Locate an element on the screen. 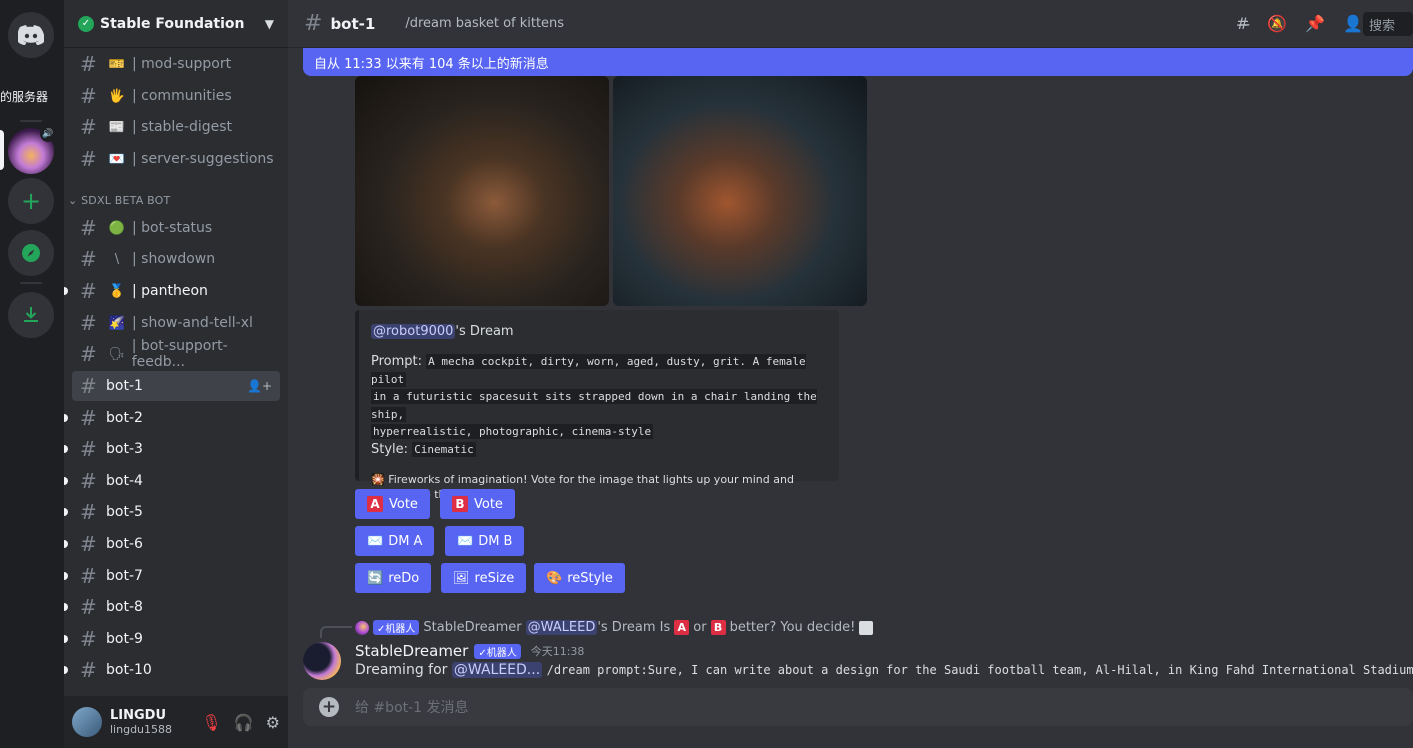 This screenshot has width=1413, height=748. discord-home-button is located at coordinates (31, 35).